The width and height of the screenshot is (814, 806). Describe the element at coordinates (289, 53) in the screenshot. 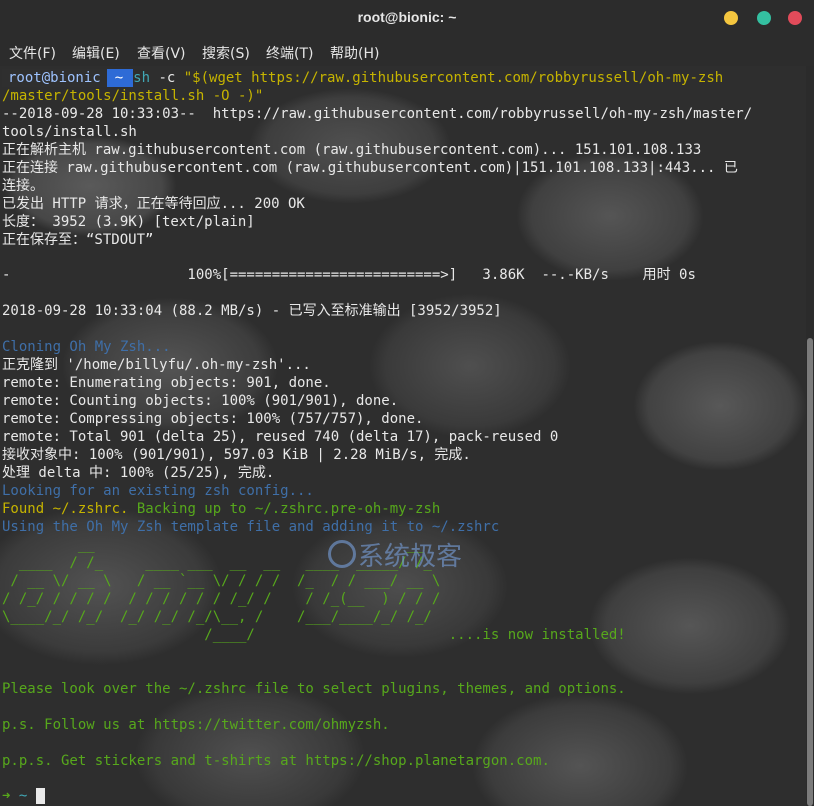

I see `menu-terminal: 终端(T)` at that location.